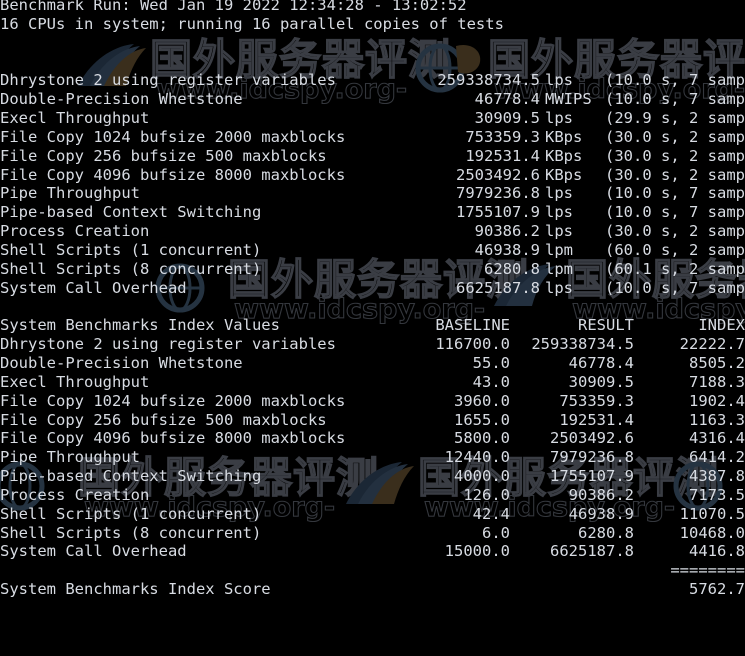  I want to click on benchmark-unit: MWIPS, so click(568, 99).